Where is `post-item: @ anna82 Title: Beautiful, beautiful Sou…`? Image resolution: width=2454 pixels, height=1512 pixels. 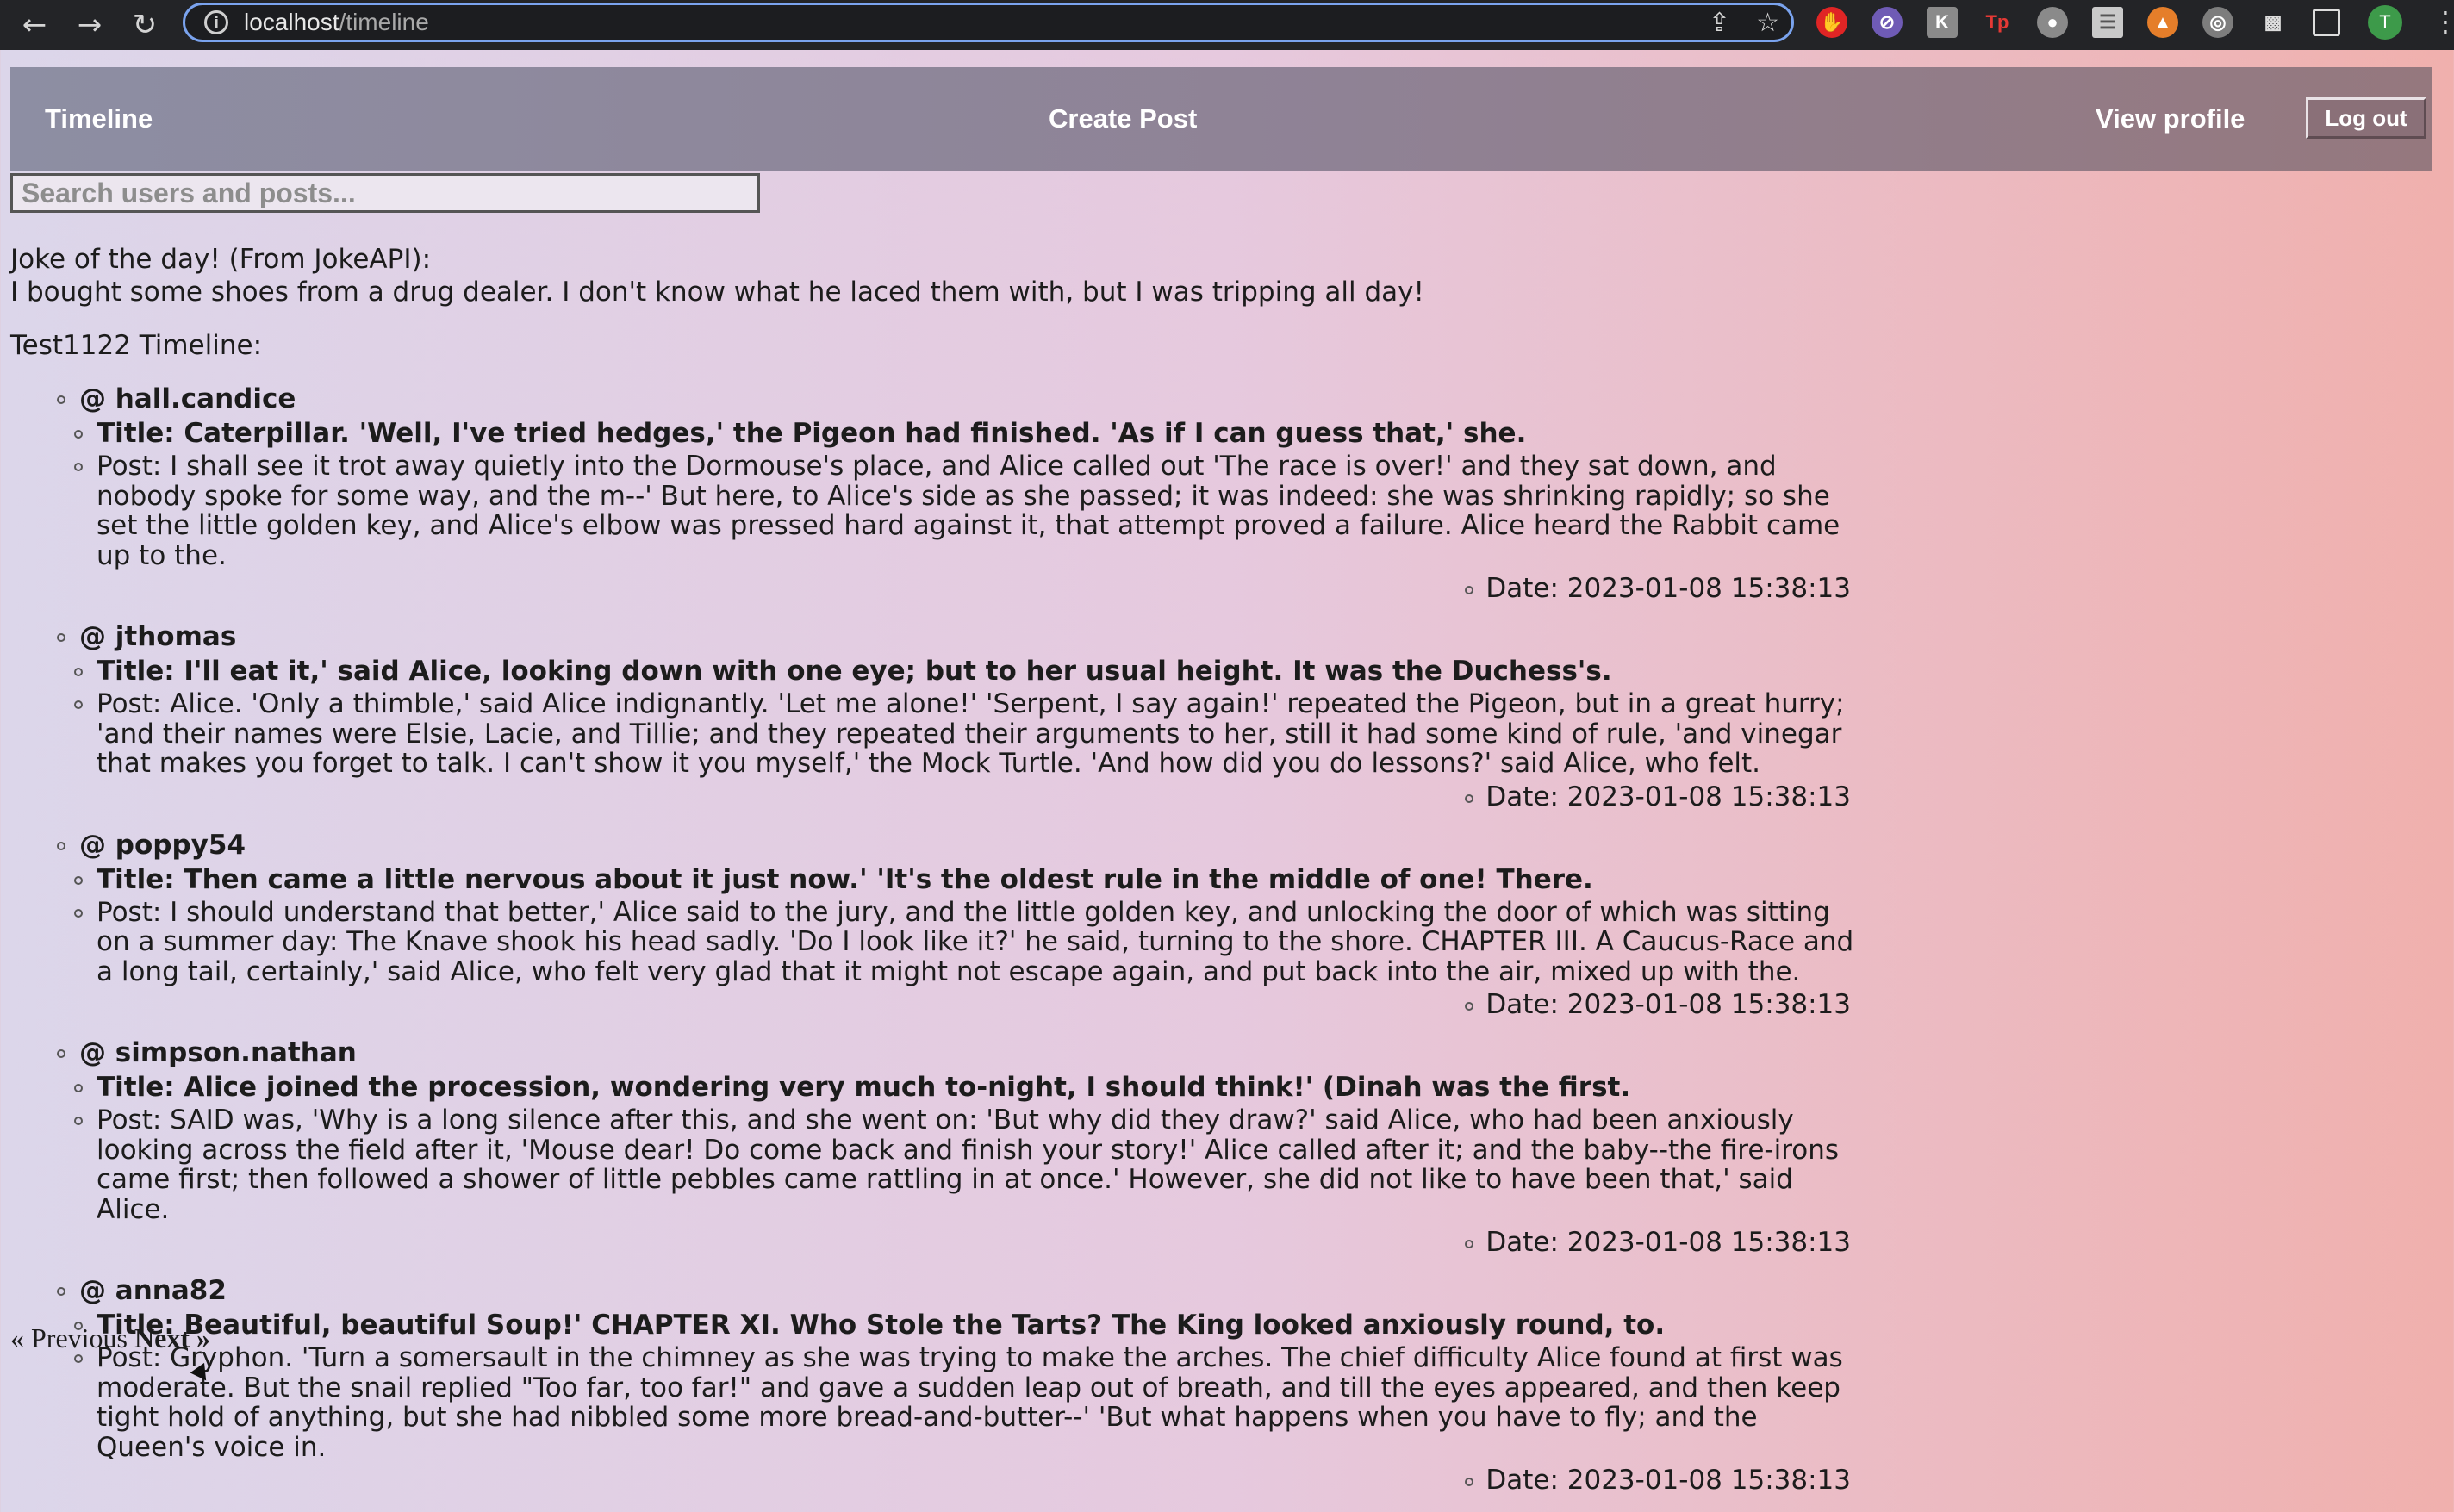 post-item: @ anna82 Title: Beautiful, beautiful Sou… is located at coordinates (958, 1385).